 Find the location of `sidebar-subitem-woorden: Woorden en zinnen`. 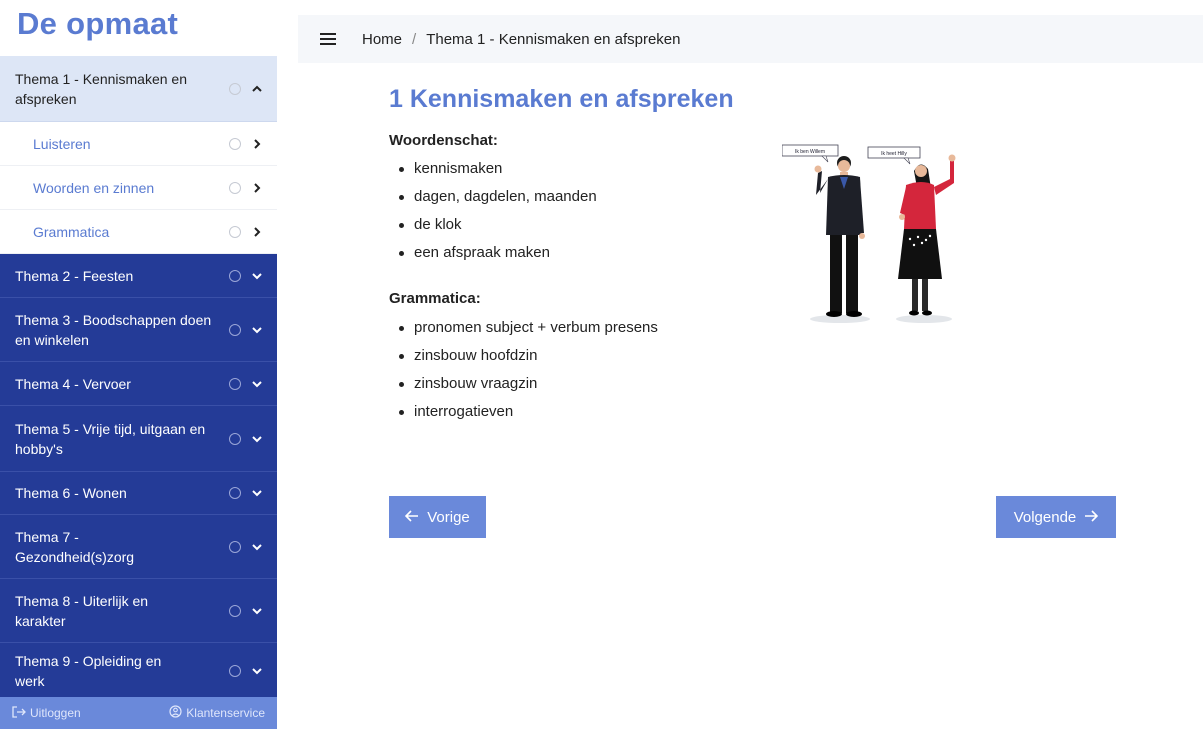

sidebar-subitem-woorden: Woorden en zinnen is located at coordinates (138, 188).